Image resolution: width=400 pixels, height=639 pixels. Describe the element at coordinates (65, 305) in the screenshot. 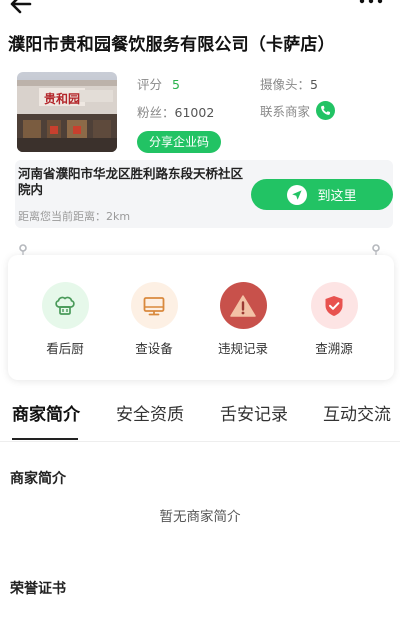

I see `chef-hat-icon` at that location.